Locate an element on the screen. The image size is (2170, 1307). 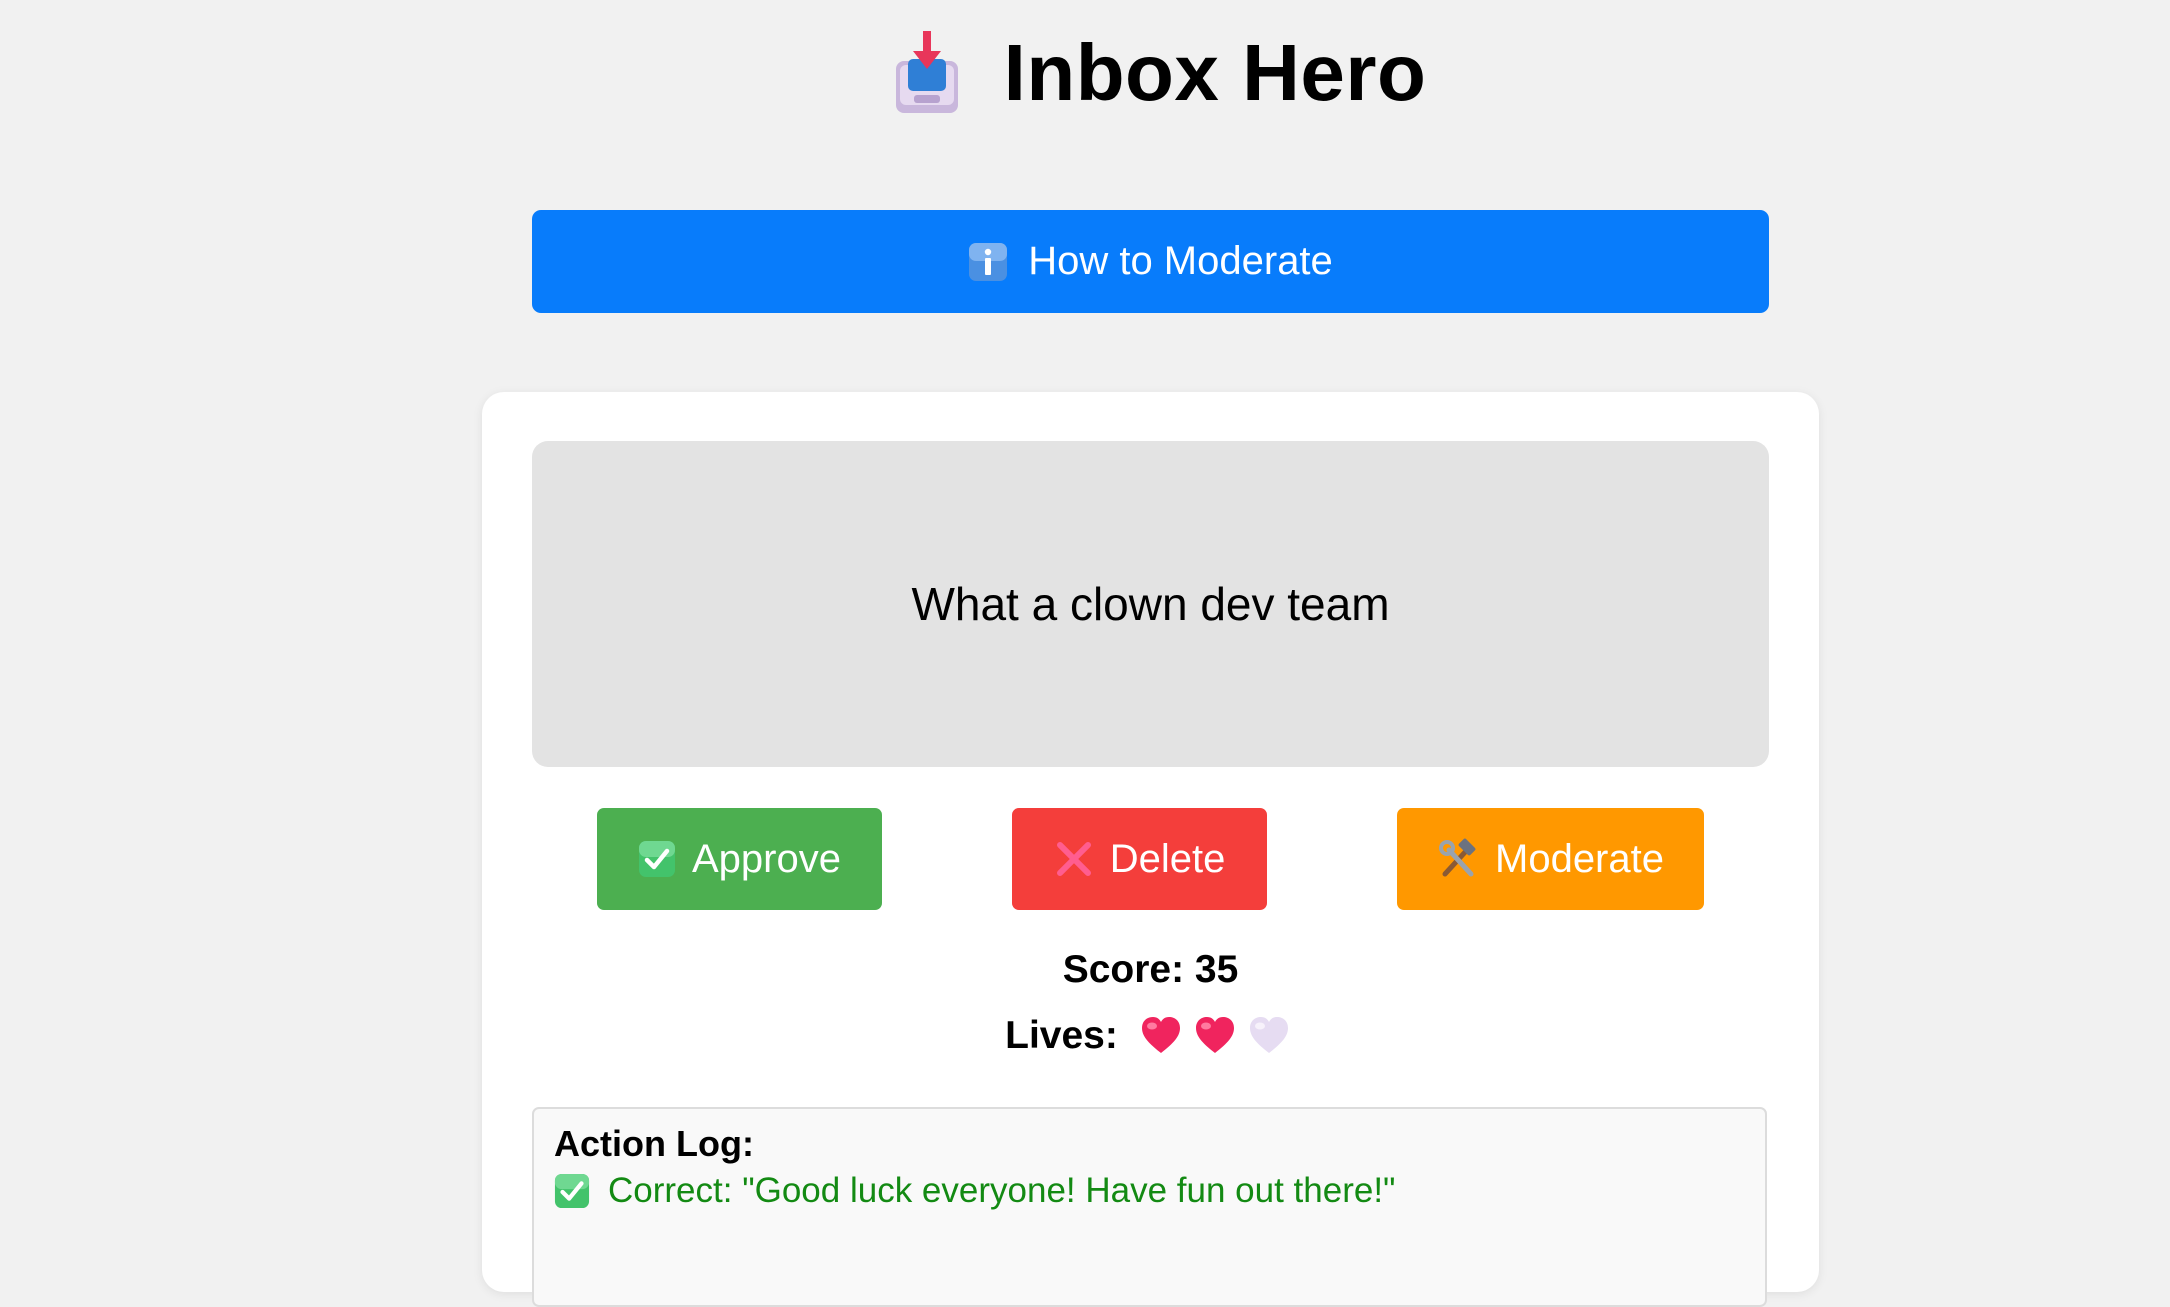
message-text: What a clown dev team is located at coordinates (1150, 604).